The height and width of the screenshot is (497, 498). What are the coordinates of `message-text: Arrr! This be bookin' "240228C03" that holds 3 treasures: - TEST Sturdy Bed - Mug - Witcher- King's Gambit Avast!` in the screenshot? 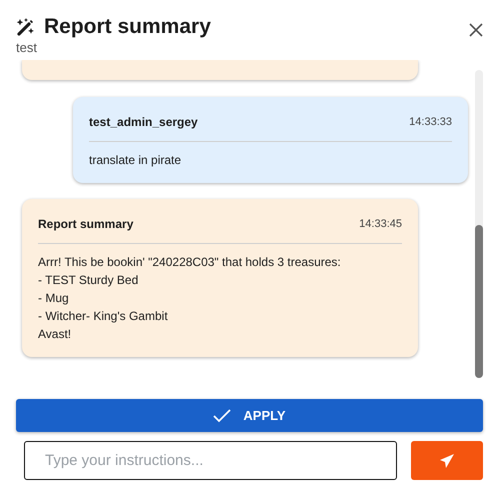 It's located at (190, 298).